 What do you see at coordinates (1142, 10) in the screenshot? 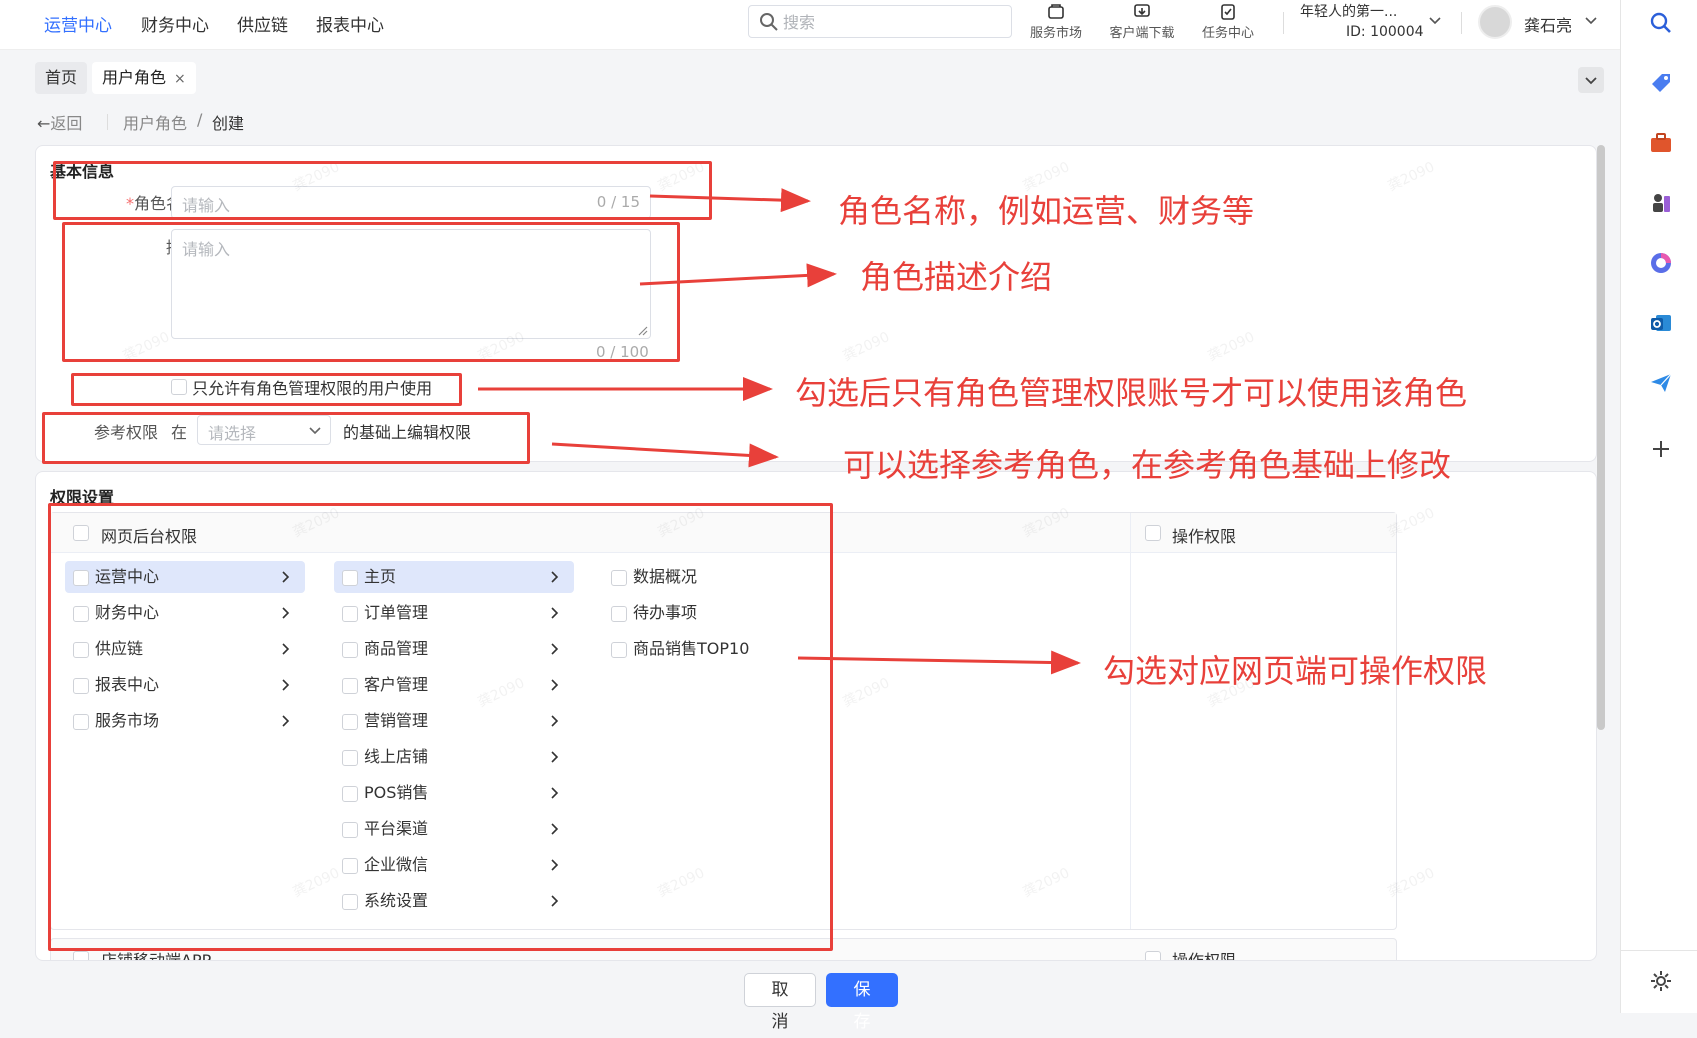
I see `download-icon` at bounding box center [1142, 10].